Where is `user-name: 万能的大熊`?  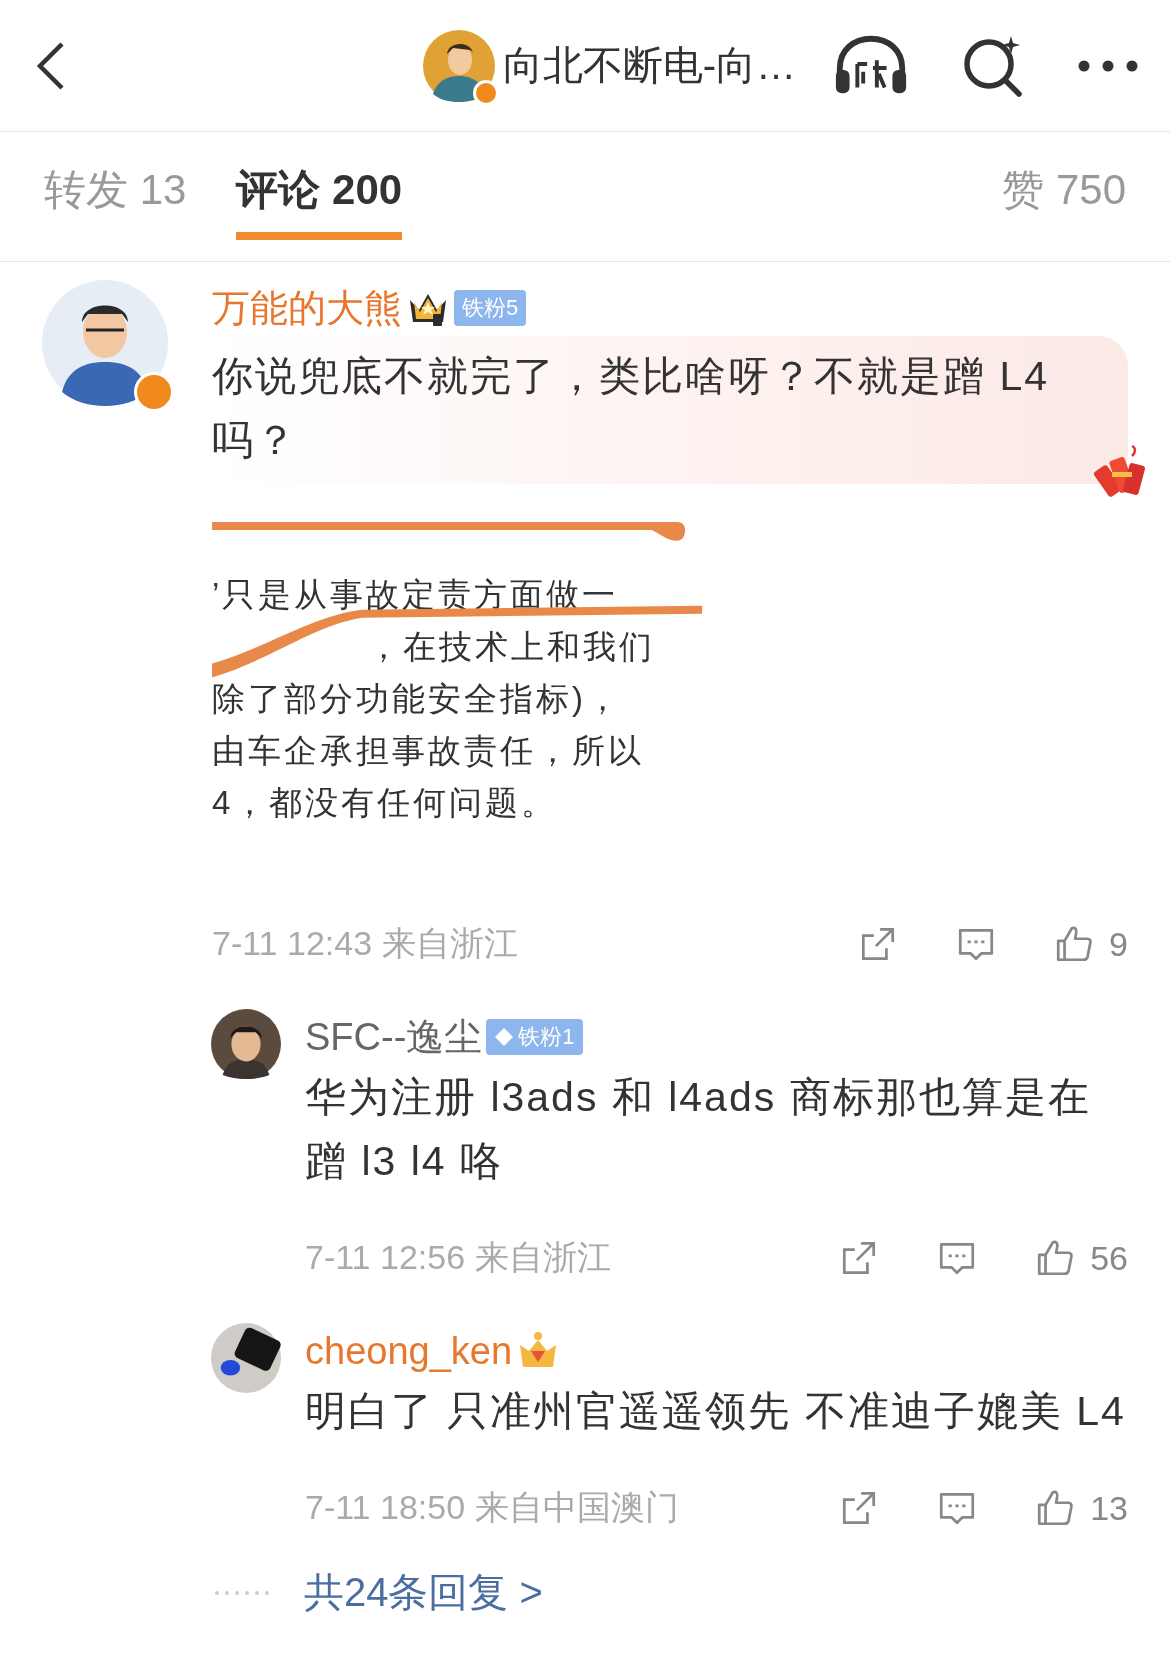
user-name: 万能的大熊 is located at coordinates (307, 308).